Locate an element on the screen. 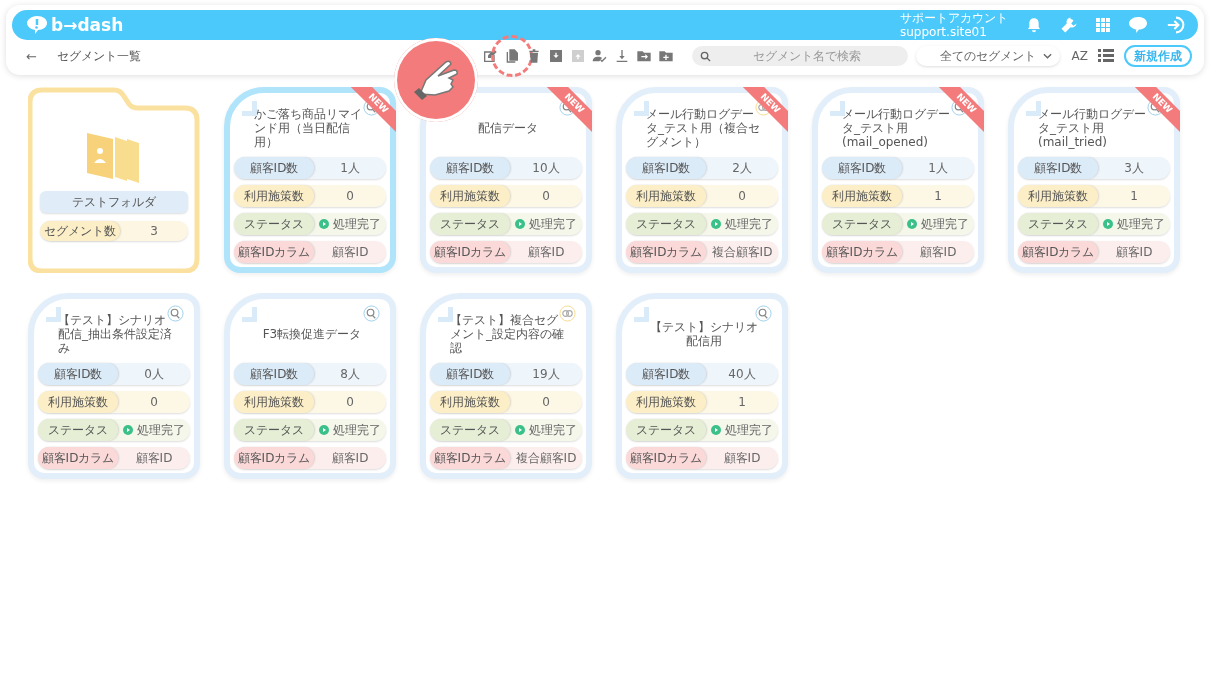 The height and width of the screenshot is (680, 1210). segment-card: 【テスト】シナリオ配信用 顧客ID数 40人 利用施策数 1 ステータス 処理完了 顧客IDカラム 顧客ID is located at coordinates (702, 386).